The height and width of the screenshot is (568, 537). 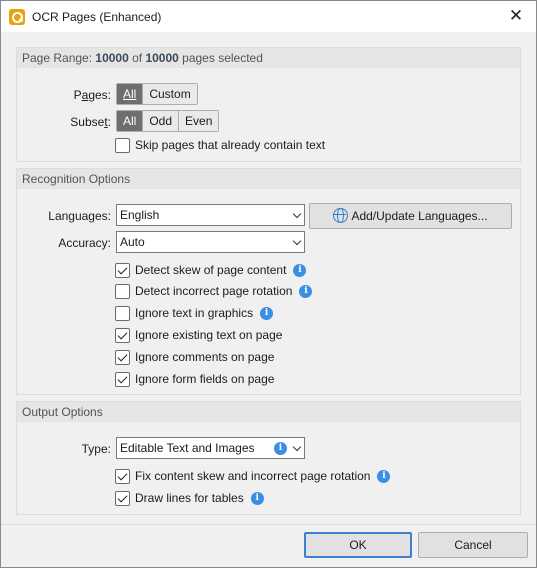 I want to click on detect-rotation-row: Detect incorrect page rotation i, so click(x=214, y=291).